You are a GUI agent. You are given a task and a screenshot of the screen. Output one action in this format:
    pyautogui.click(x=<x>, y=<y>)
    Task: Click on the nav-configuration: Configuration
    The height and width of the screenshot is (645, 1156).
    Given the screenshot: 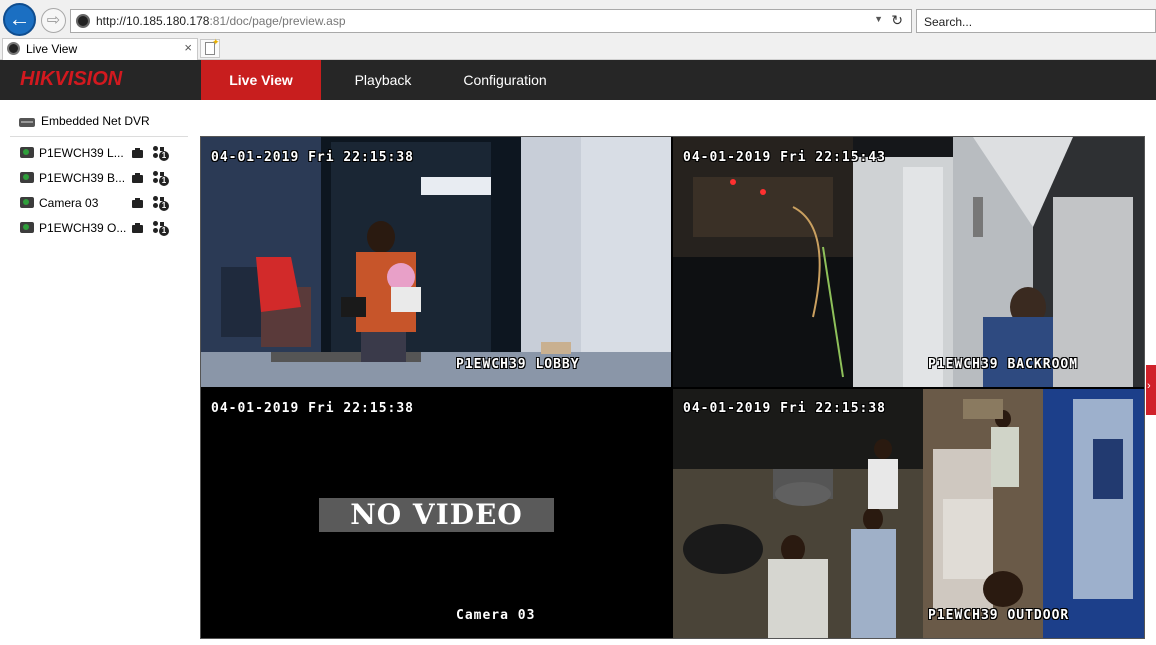 What is the action you would take?
    pyautogui.click(x=505, y=80)
    